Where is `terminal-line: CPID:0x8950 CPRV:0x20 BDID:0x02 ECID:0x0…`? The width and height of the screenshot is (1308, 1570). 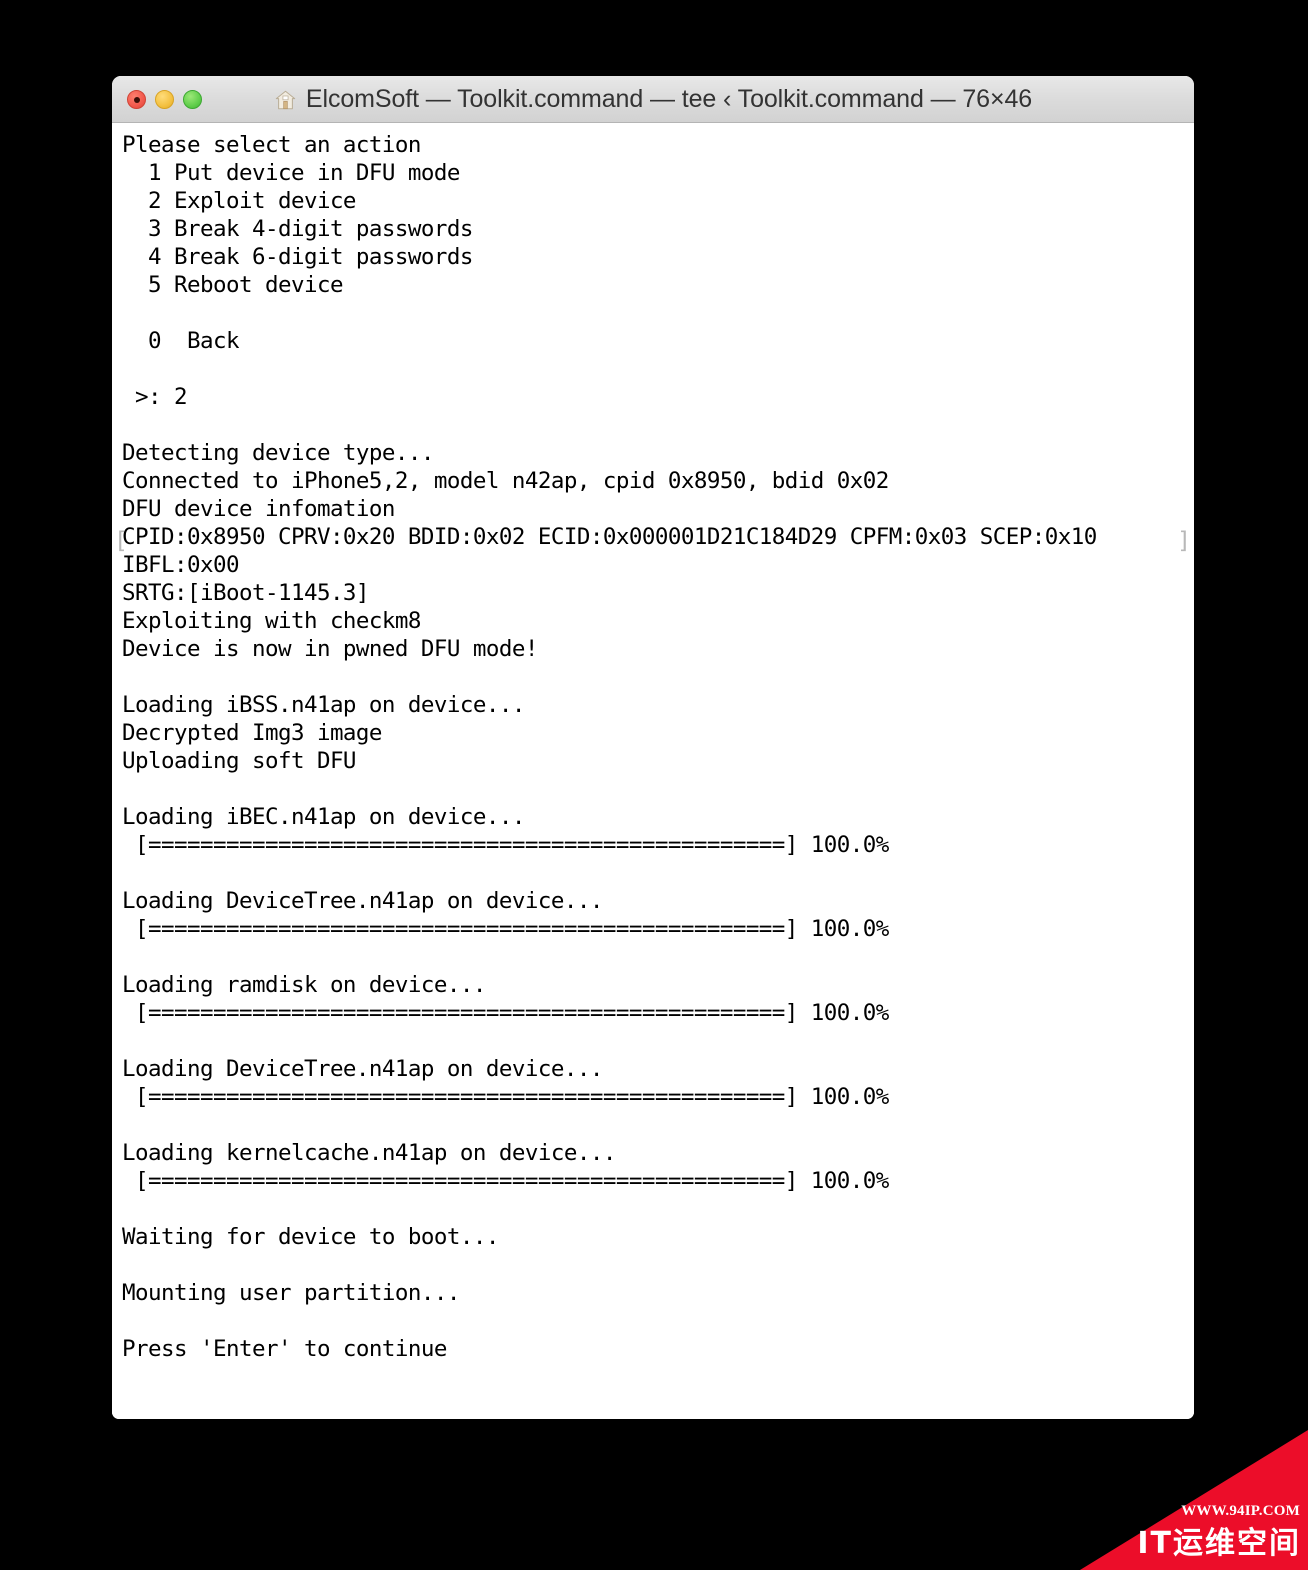
terminal-line: CPID:0x8950 CPRV:0x20 BDID:0x02 ECID:0x0… is located at coordinates (609, 537).